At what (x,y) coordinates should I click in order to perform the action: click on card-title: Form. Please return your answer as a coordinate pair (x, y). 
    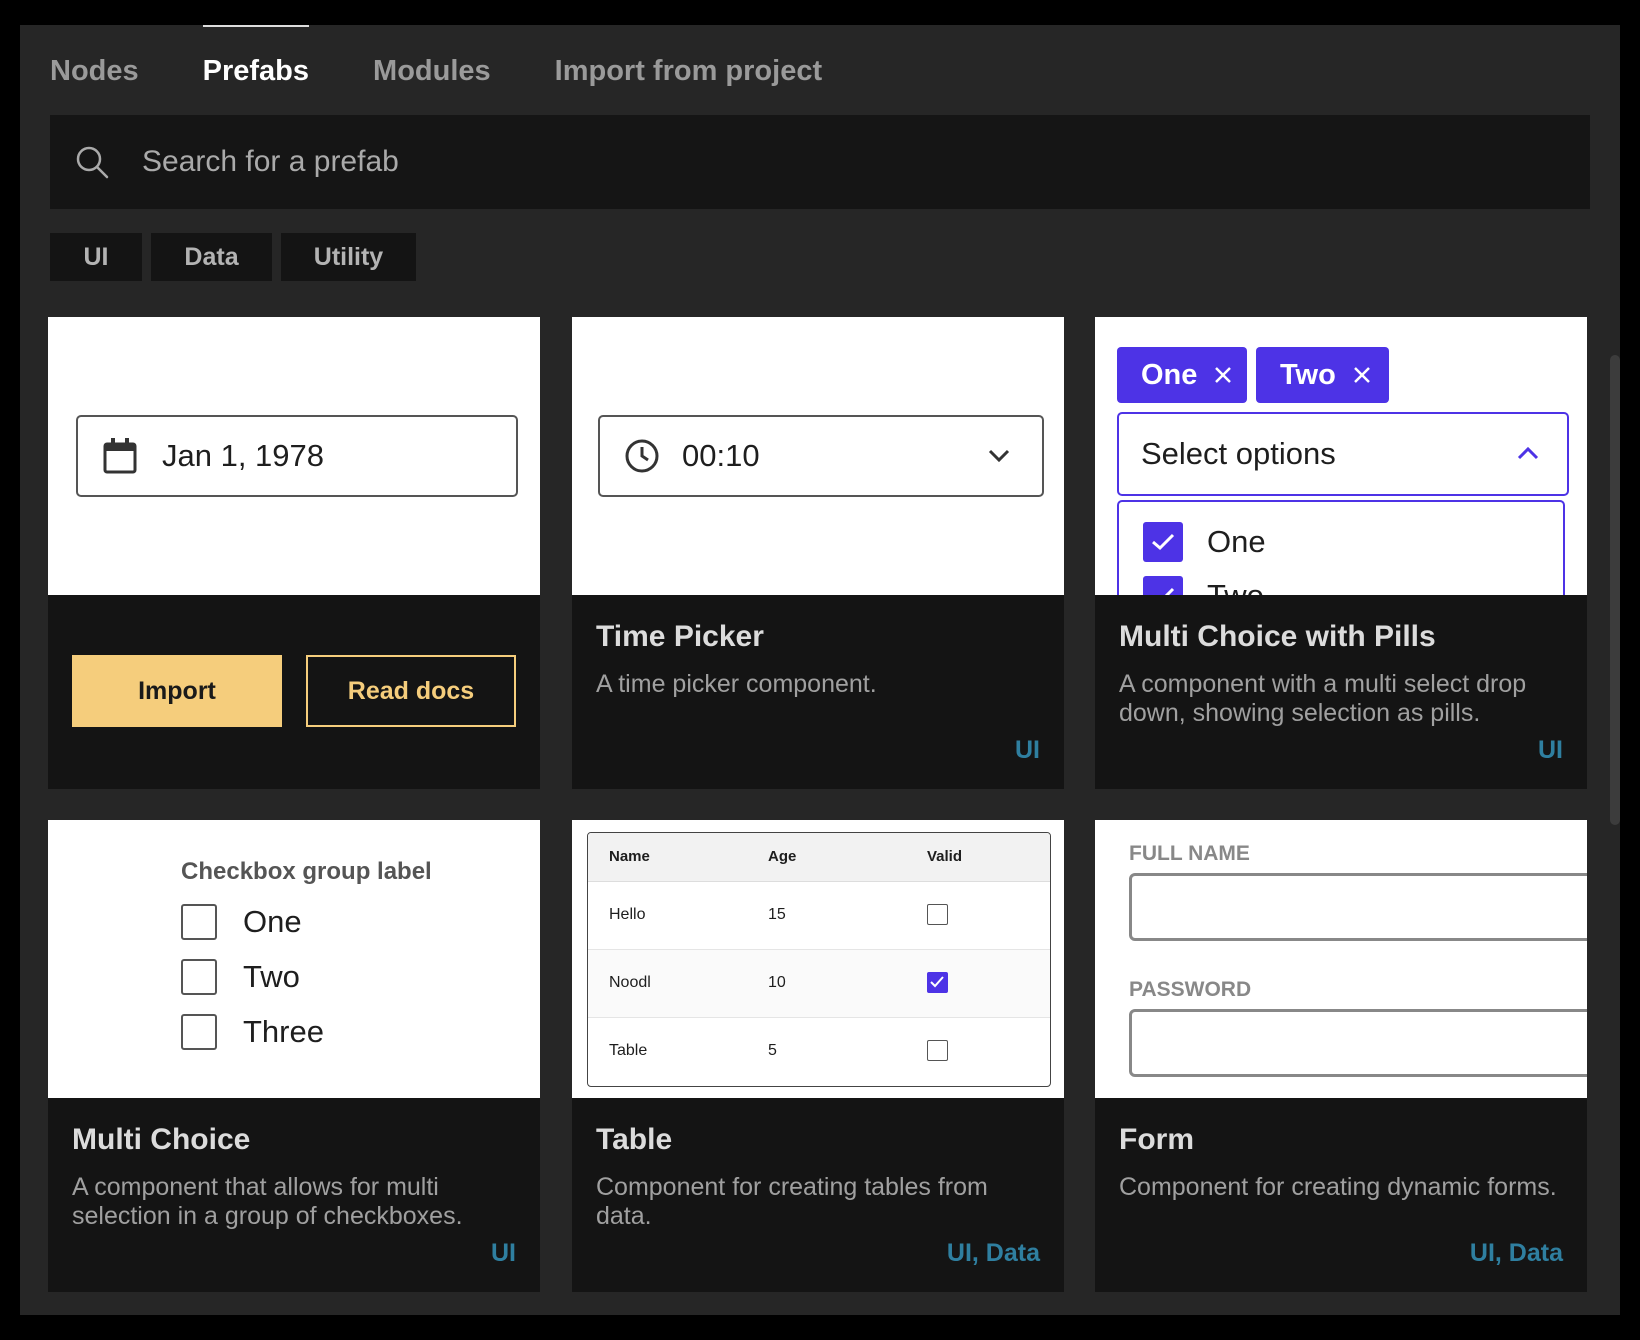
    Looking at the image, I should click on (1156, 1139).